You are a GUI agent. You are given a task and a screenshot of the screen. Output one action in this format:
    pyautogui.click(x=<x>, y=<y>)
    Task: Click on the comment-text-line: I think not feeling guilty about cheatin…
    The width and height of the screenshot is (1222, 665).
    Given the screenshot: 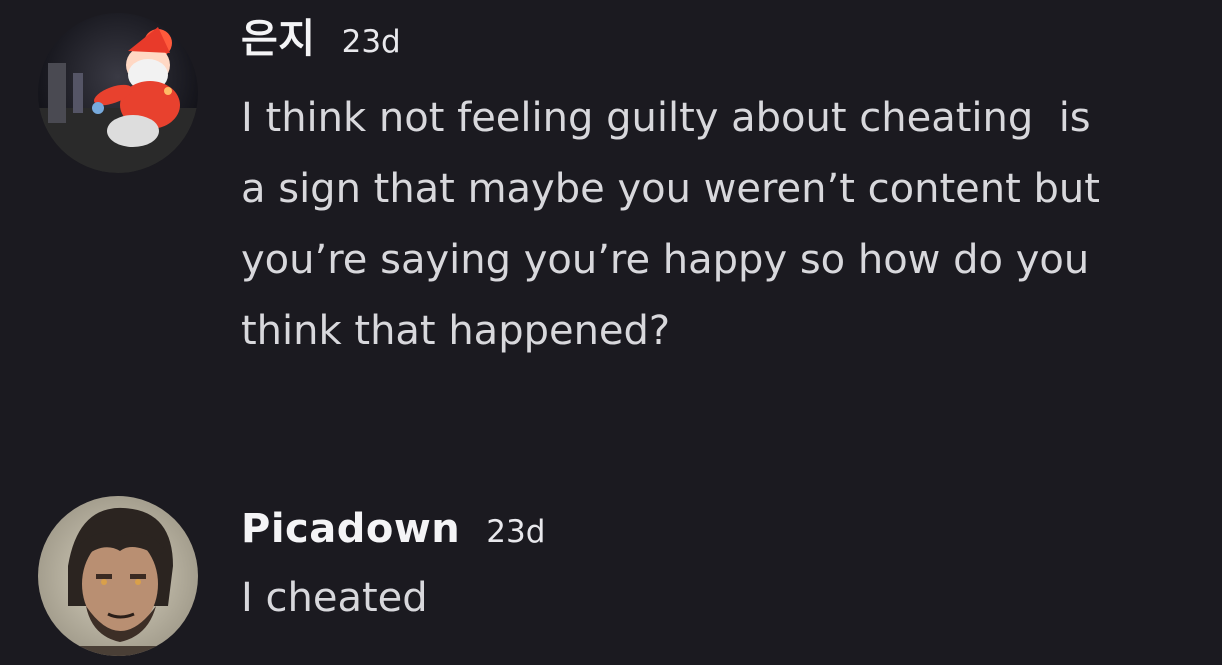 What is the action you would take?
    pyautogui.click(x=666, y=118)
    